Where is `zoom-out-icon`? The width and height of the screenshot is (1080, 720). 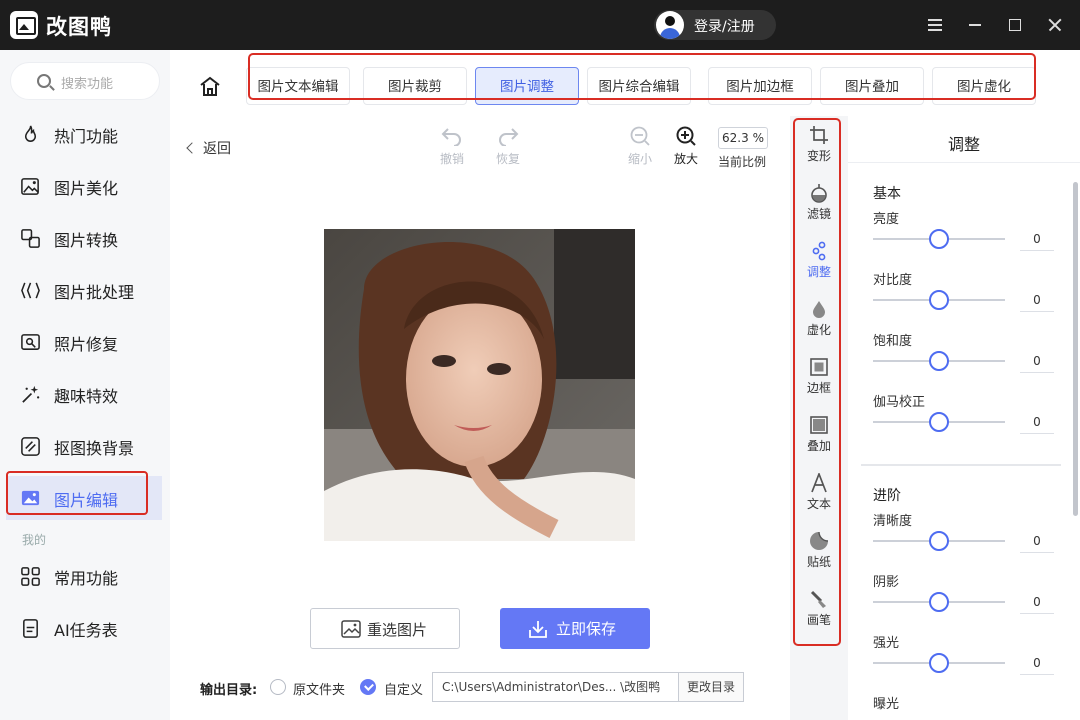
zoom-out-icon is located at coordinates (640, 136).